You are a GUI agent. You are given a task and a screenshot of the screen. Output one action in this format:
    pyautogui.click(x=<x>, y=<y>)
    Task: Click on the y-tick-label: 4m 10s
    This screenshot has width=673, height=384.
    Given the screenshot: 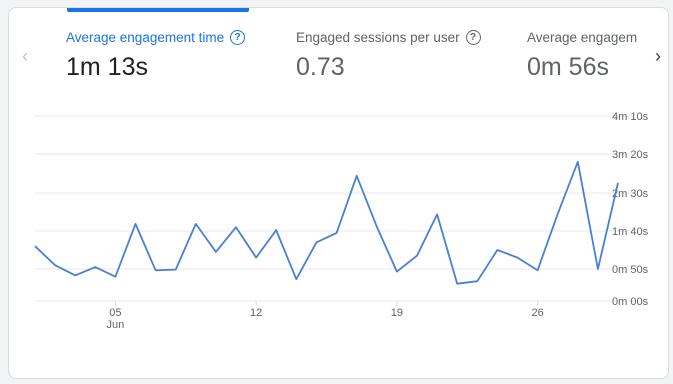 What is the action you would take?
    pyautogui.click(x=630, y=117)
    